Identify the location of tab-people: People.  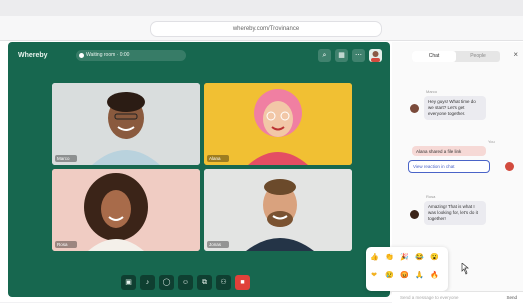
(478, 56).